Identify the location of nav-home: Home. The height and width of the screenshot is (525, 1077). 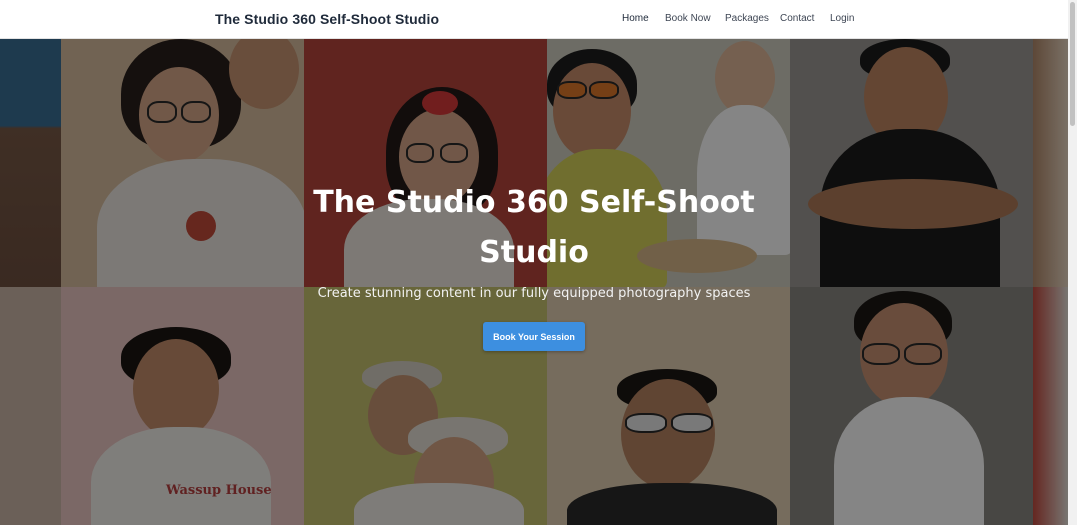
(635, 18).